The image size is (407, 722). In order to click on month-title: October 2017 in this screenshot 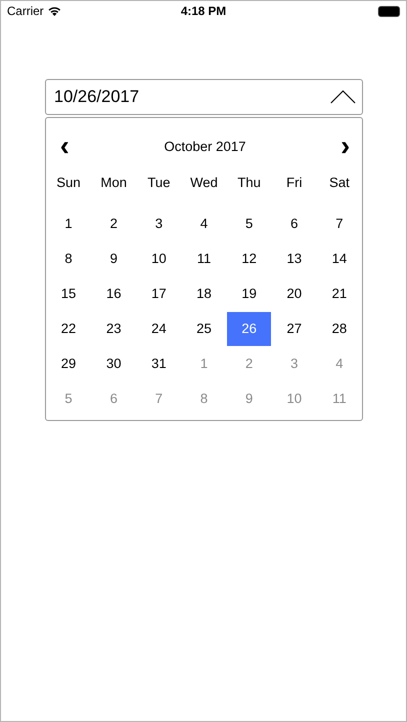, I will do `click(205, 146)`.